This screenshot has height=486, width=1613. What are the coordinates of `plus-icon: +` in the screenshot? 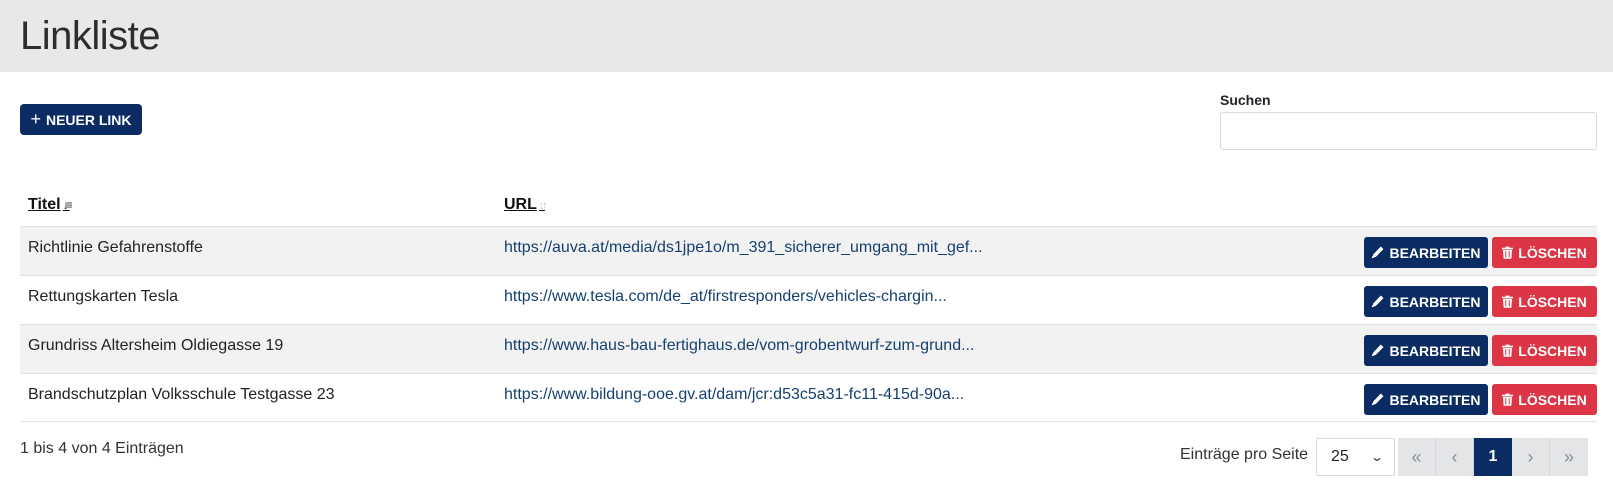 It's located at (35, 118).